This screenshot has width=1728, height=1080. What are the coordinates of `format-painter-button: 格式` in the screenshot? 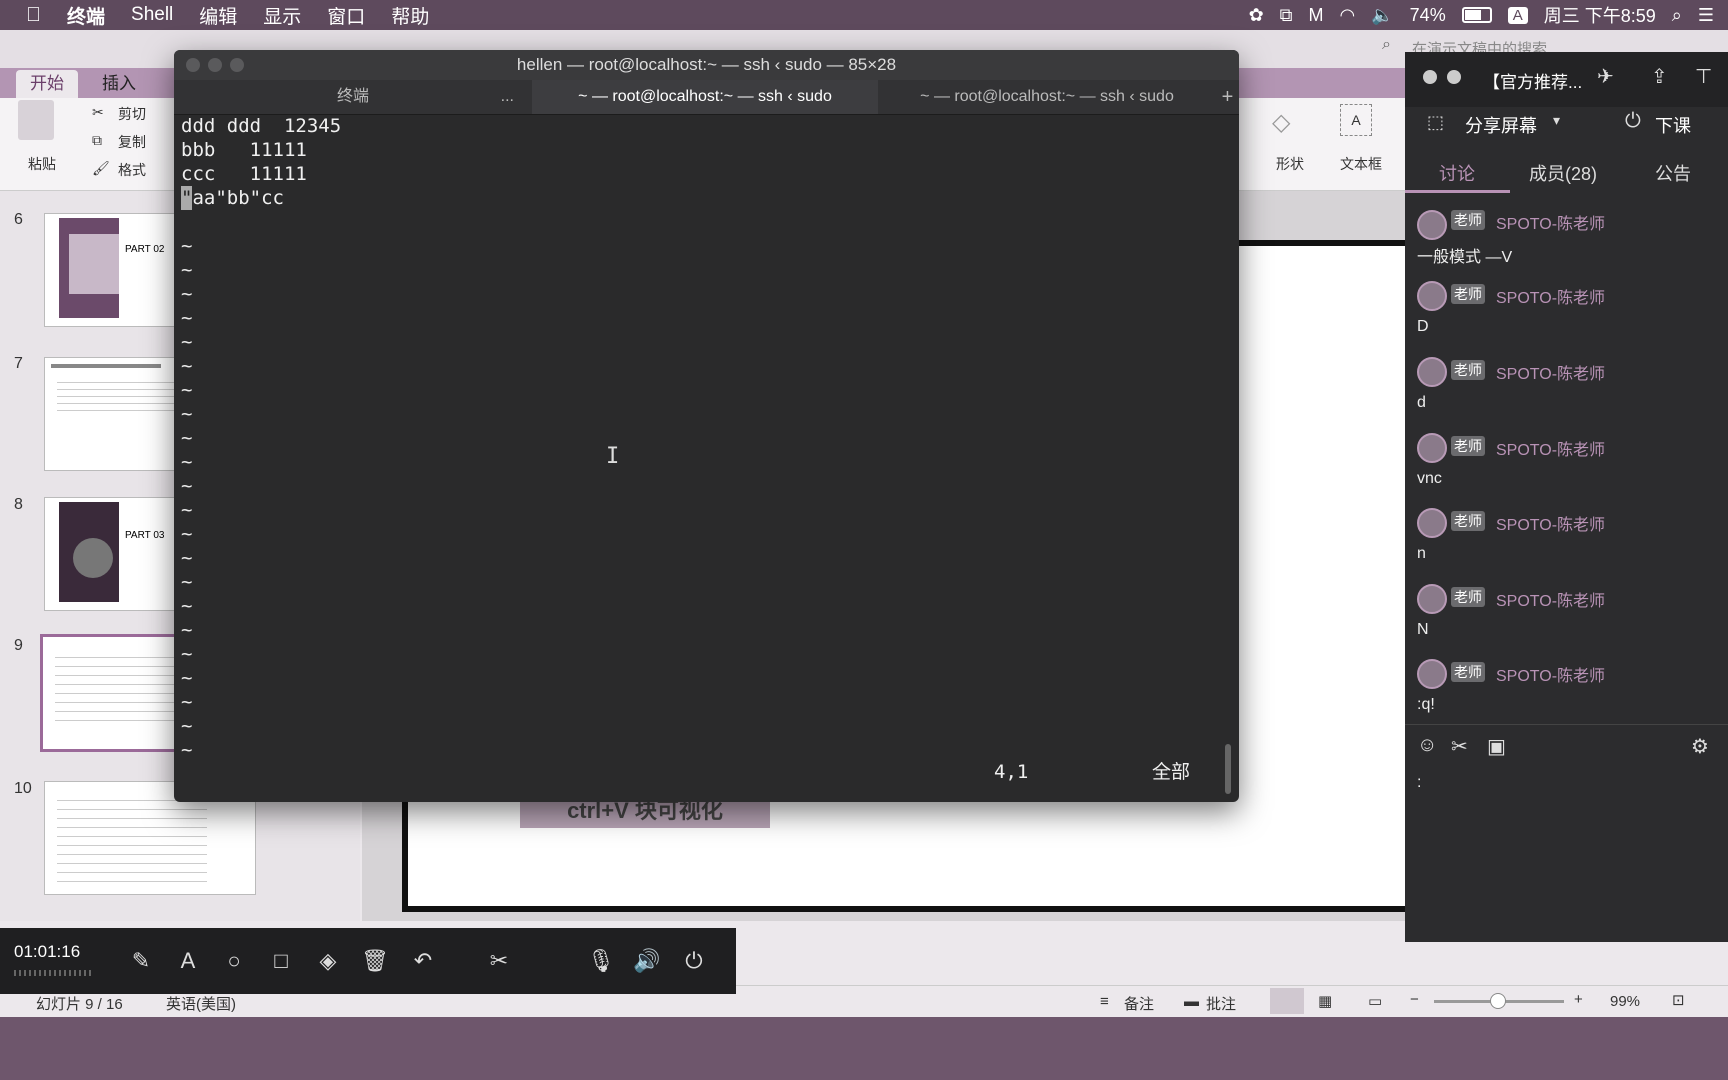 It's located at (132, 170).